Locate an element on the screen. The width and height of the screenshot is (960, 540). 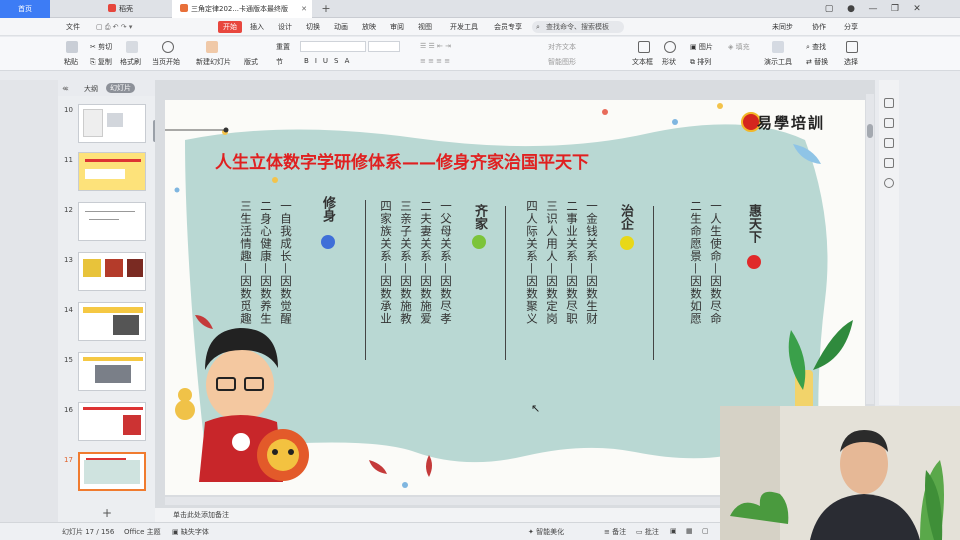
home-tab: 首页 is located at coordinates (25, 9).